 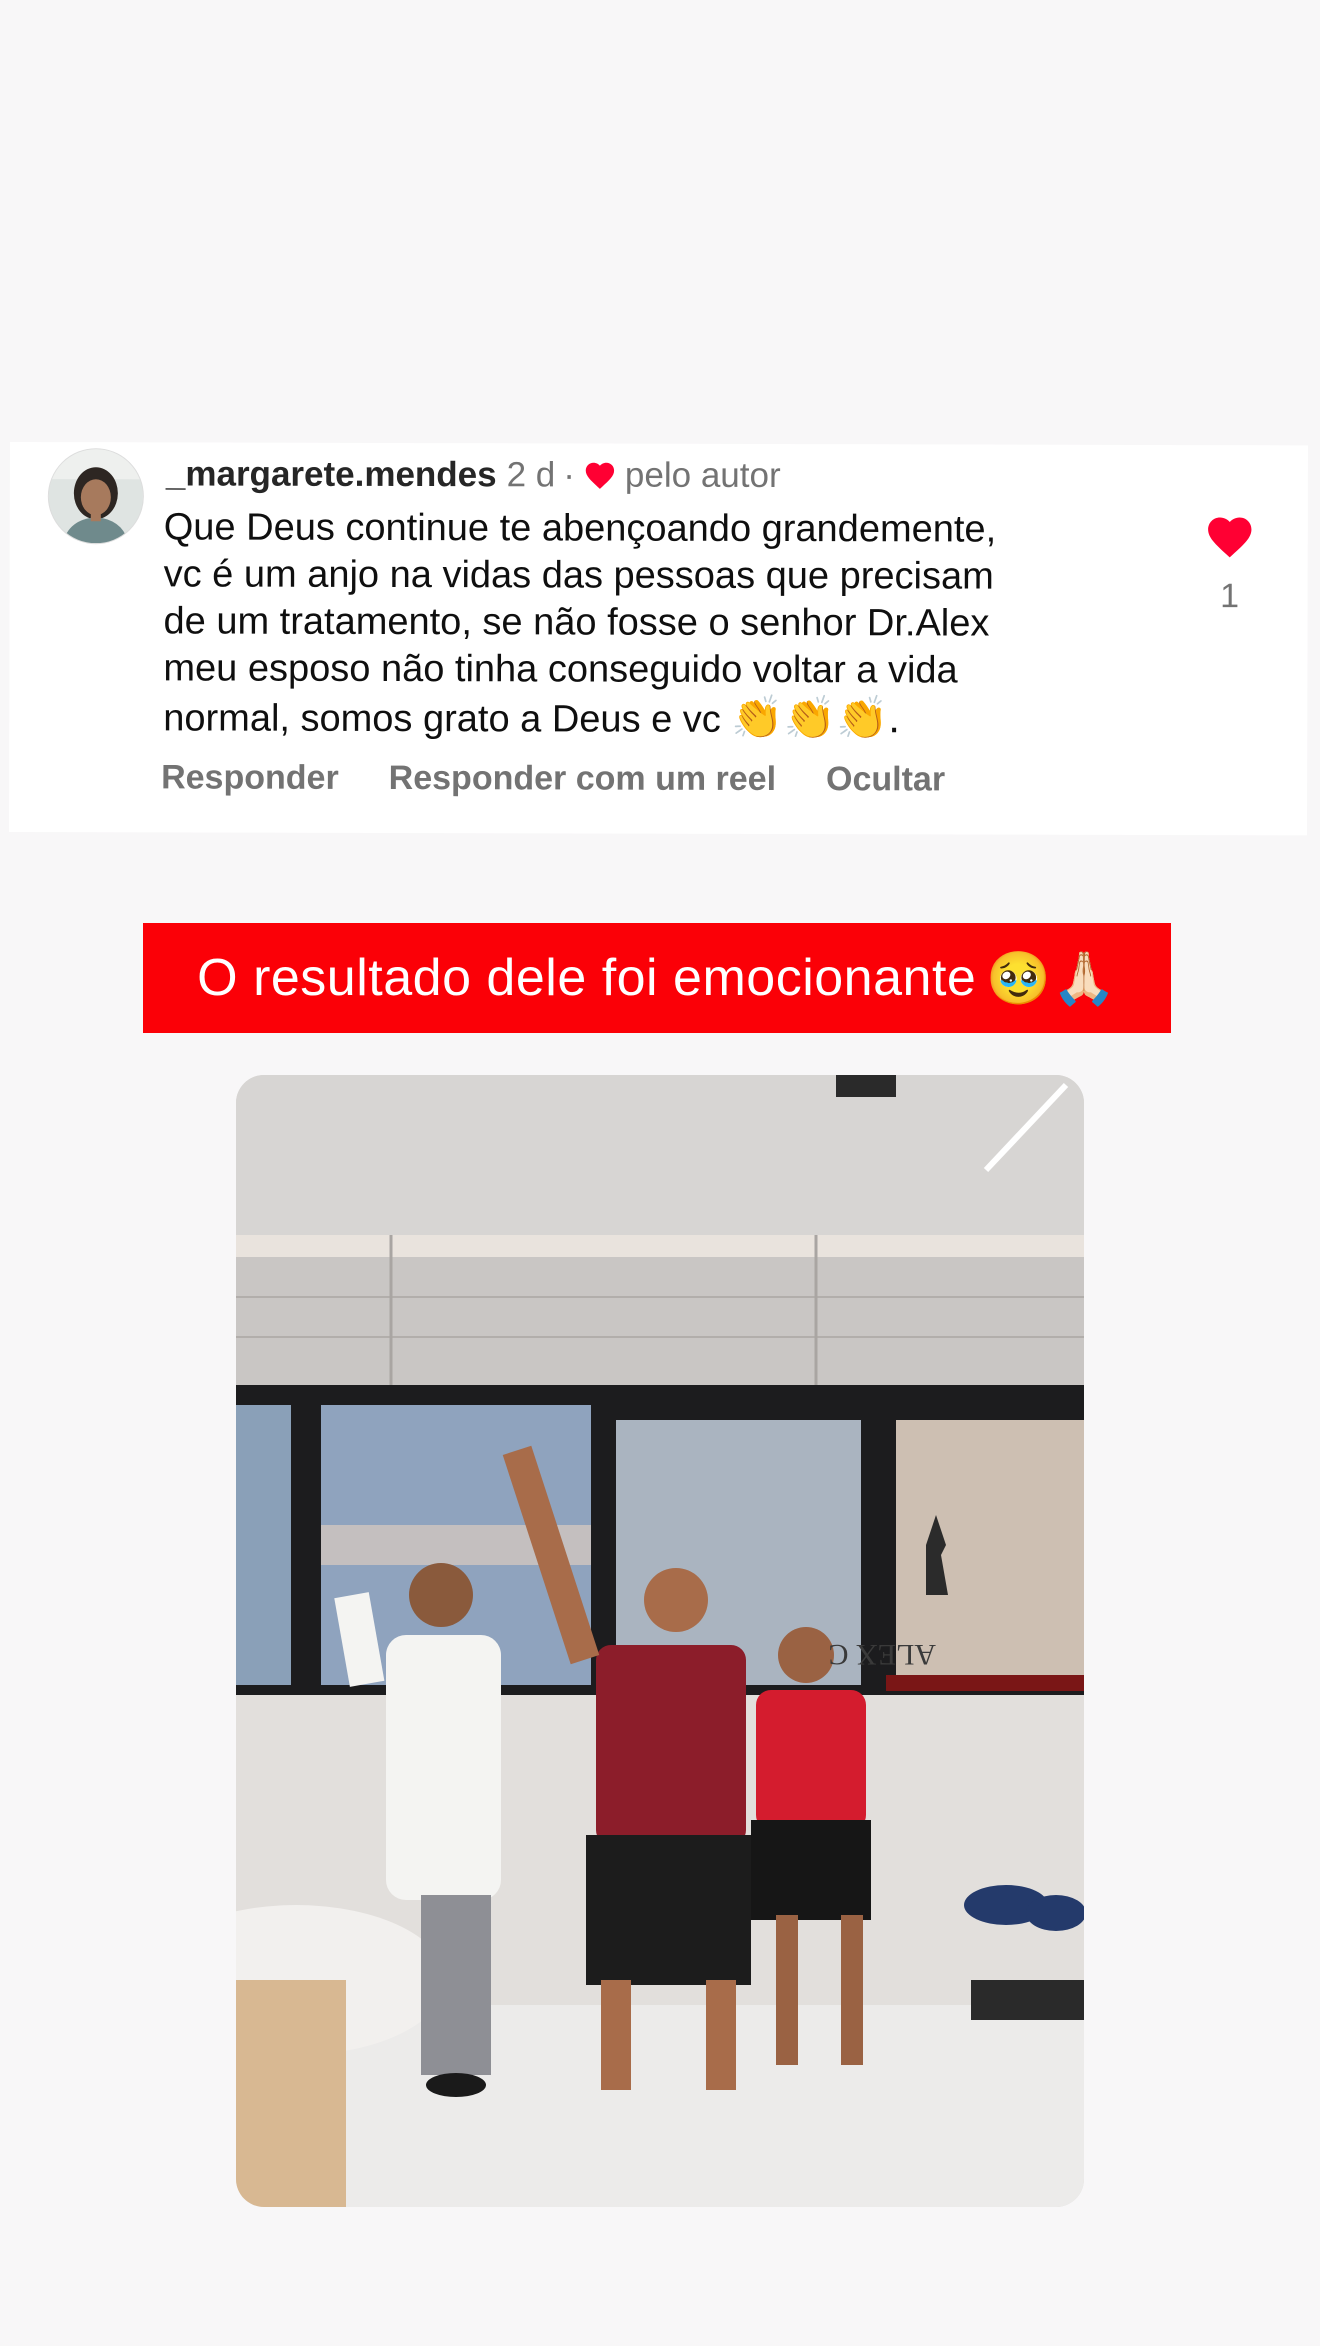 What do you see at coordinates (883, 1654) in the screenshot?
I see `wall-sign: ALEX C` at bounding box center [883, 1654].